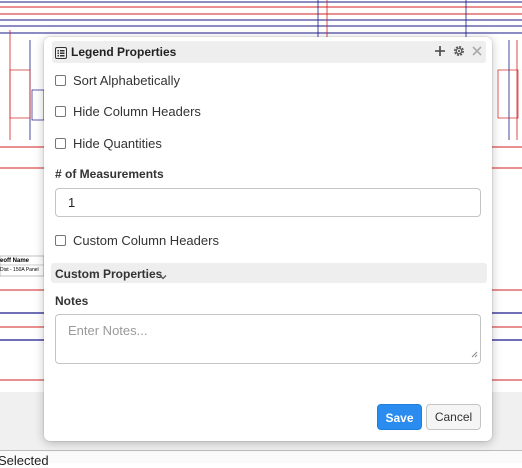  What do you see at coordinates (19, 270) in the screenshot?
I see `snippet-value: Dist - 150A Panel` at bounding box center [19, 270].